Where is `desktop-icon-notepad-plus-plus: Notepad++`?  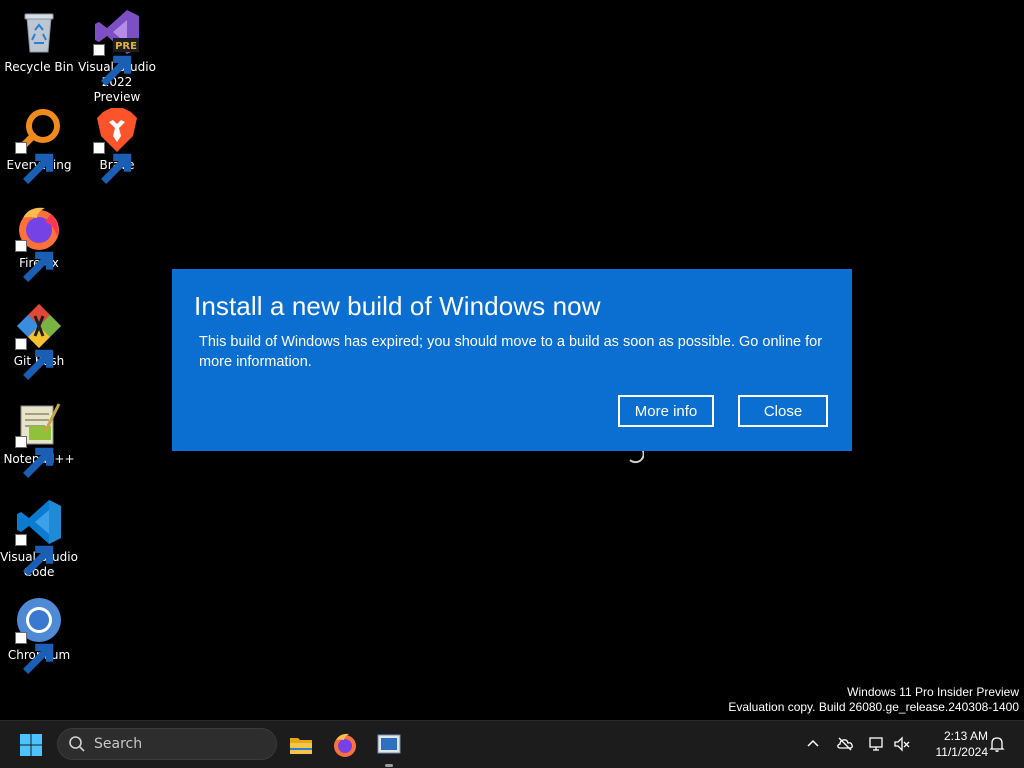
desktop-icon-notepad-plus-plus: Notepad++ is located at coordinates (39, 439).